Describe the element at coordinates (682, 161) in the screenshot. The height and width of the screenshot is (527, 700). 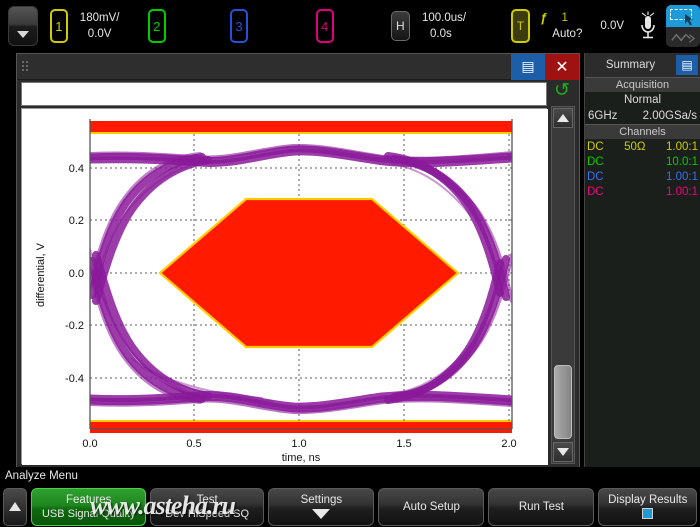
I see `channel-2-probe: 10.0:1` at that location.